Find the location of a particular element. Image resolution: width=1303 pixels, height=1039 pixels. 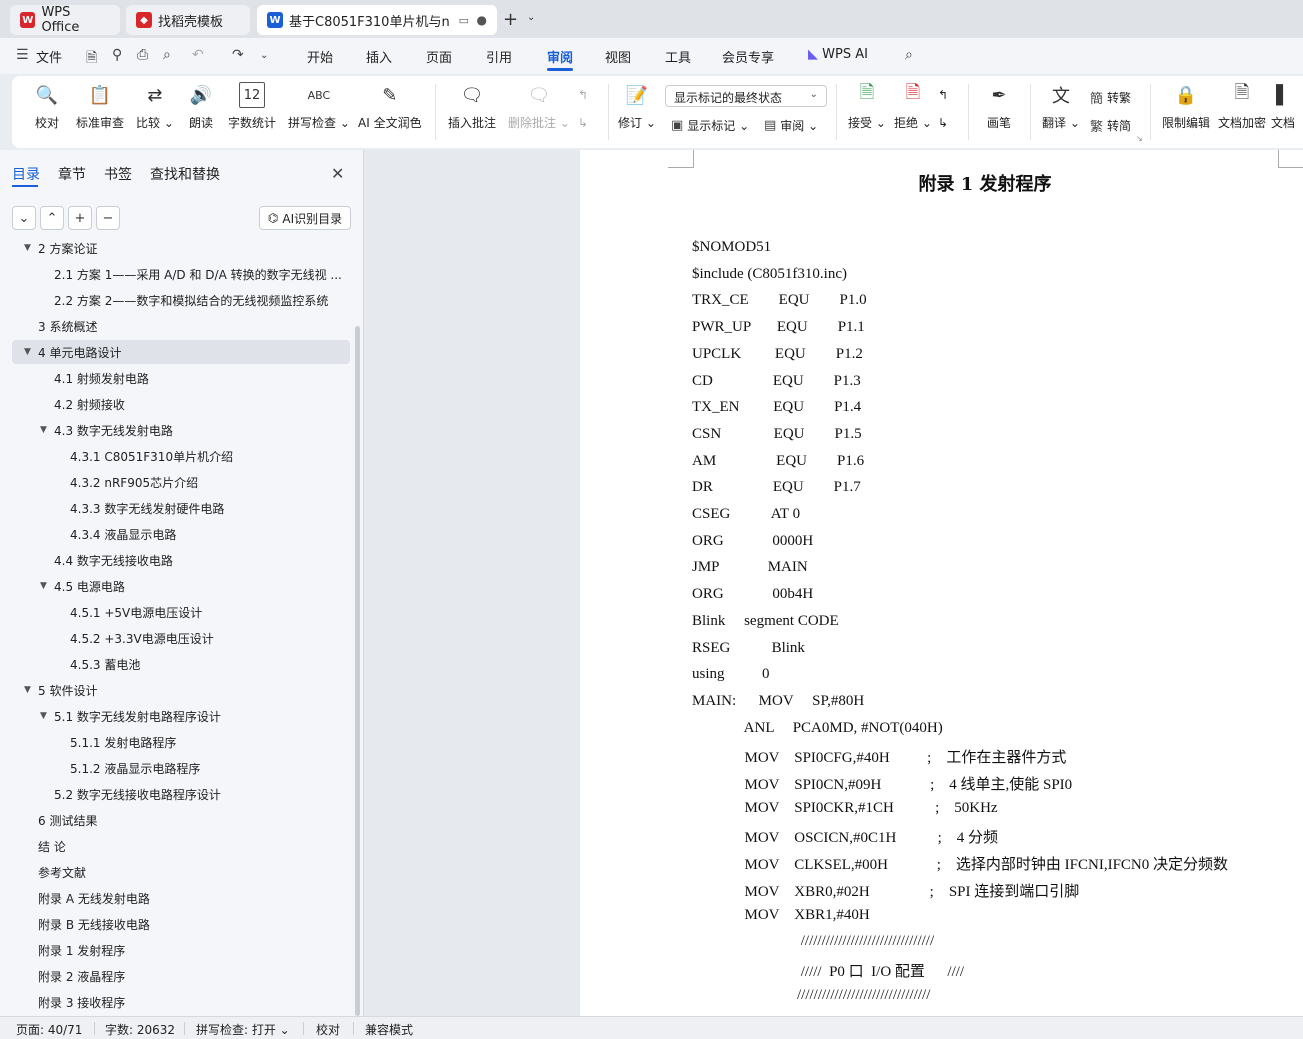

insert-comment-button: 🗨 插入批注 is located at coordinates (472, 106).